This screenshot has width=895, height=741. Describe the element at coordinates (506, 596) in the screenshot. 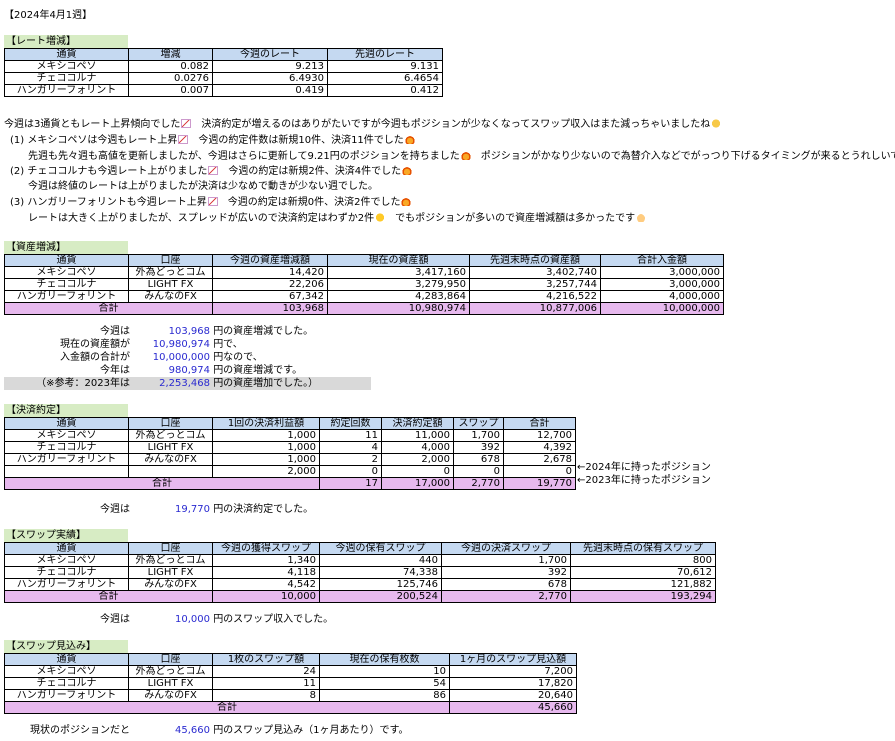

I see `cell: 2,770` at that location.